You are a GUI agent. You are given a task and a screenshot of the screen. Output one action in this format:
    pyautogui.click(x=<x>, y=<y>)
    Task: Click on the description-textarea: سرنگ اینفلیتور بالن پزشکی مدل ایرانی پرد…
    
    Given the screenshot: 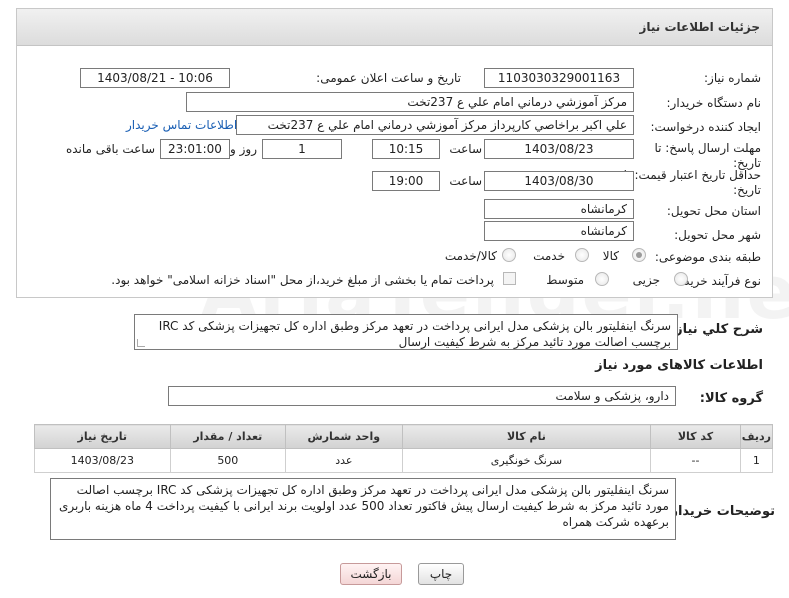 What is the action you would take?
    pyautogui.click(x=406, y=332)
    